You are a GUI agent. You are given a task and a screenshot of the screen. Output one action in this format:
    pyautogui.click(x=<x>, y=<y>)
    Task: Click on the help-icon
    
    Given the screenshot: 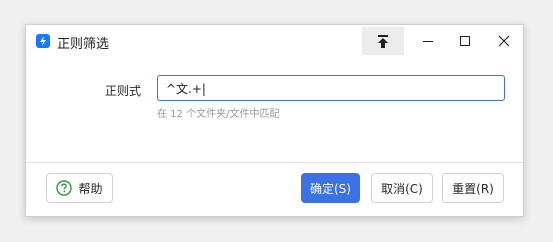 What is the action you would take?
    pyautogui.click(x=64, y=188)
    